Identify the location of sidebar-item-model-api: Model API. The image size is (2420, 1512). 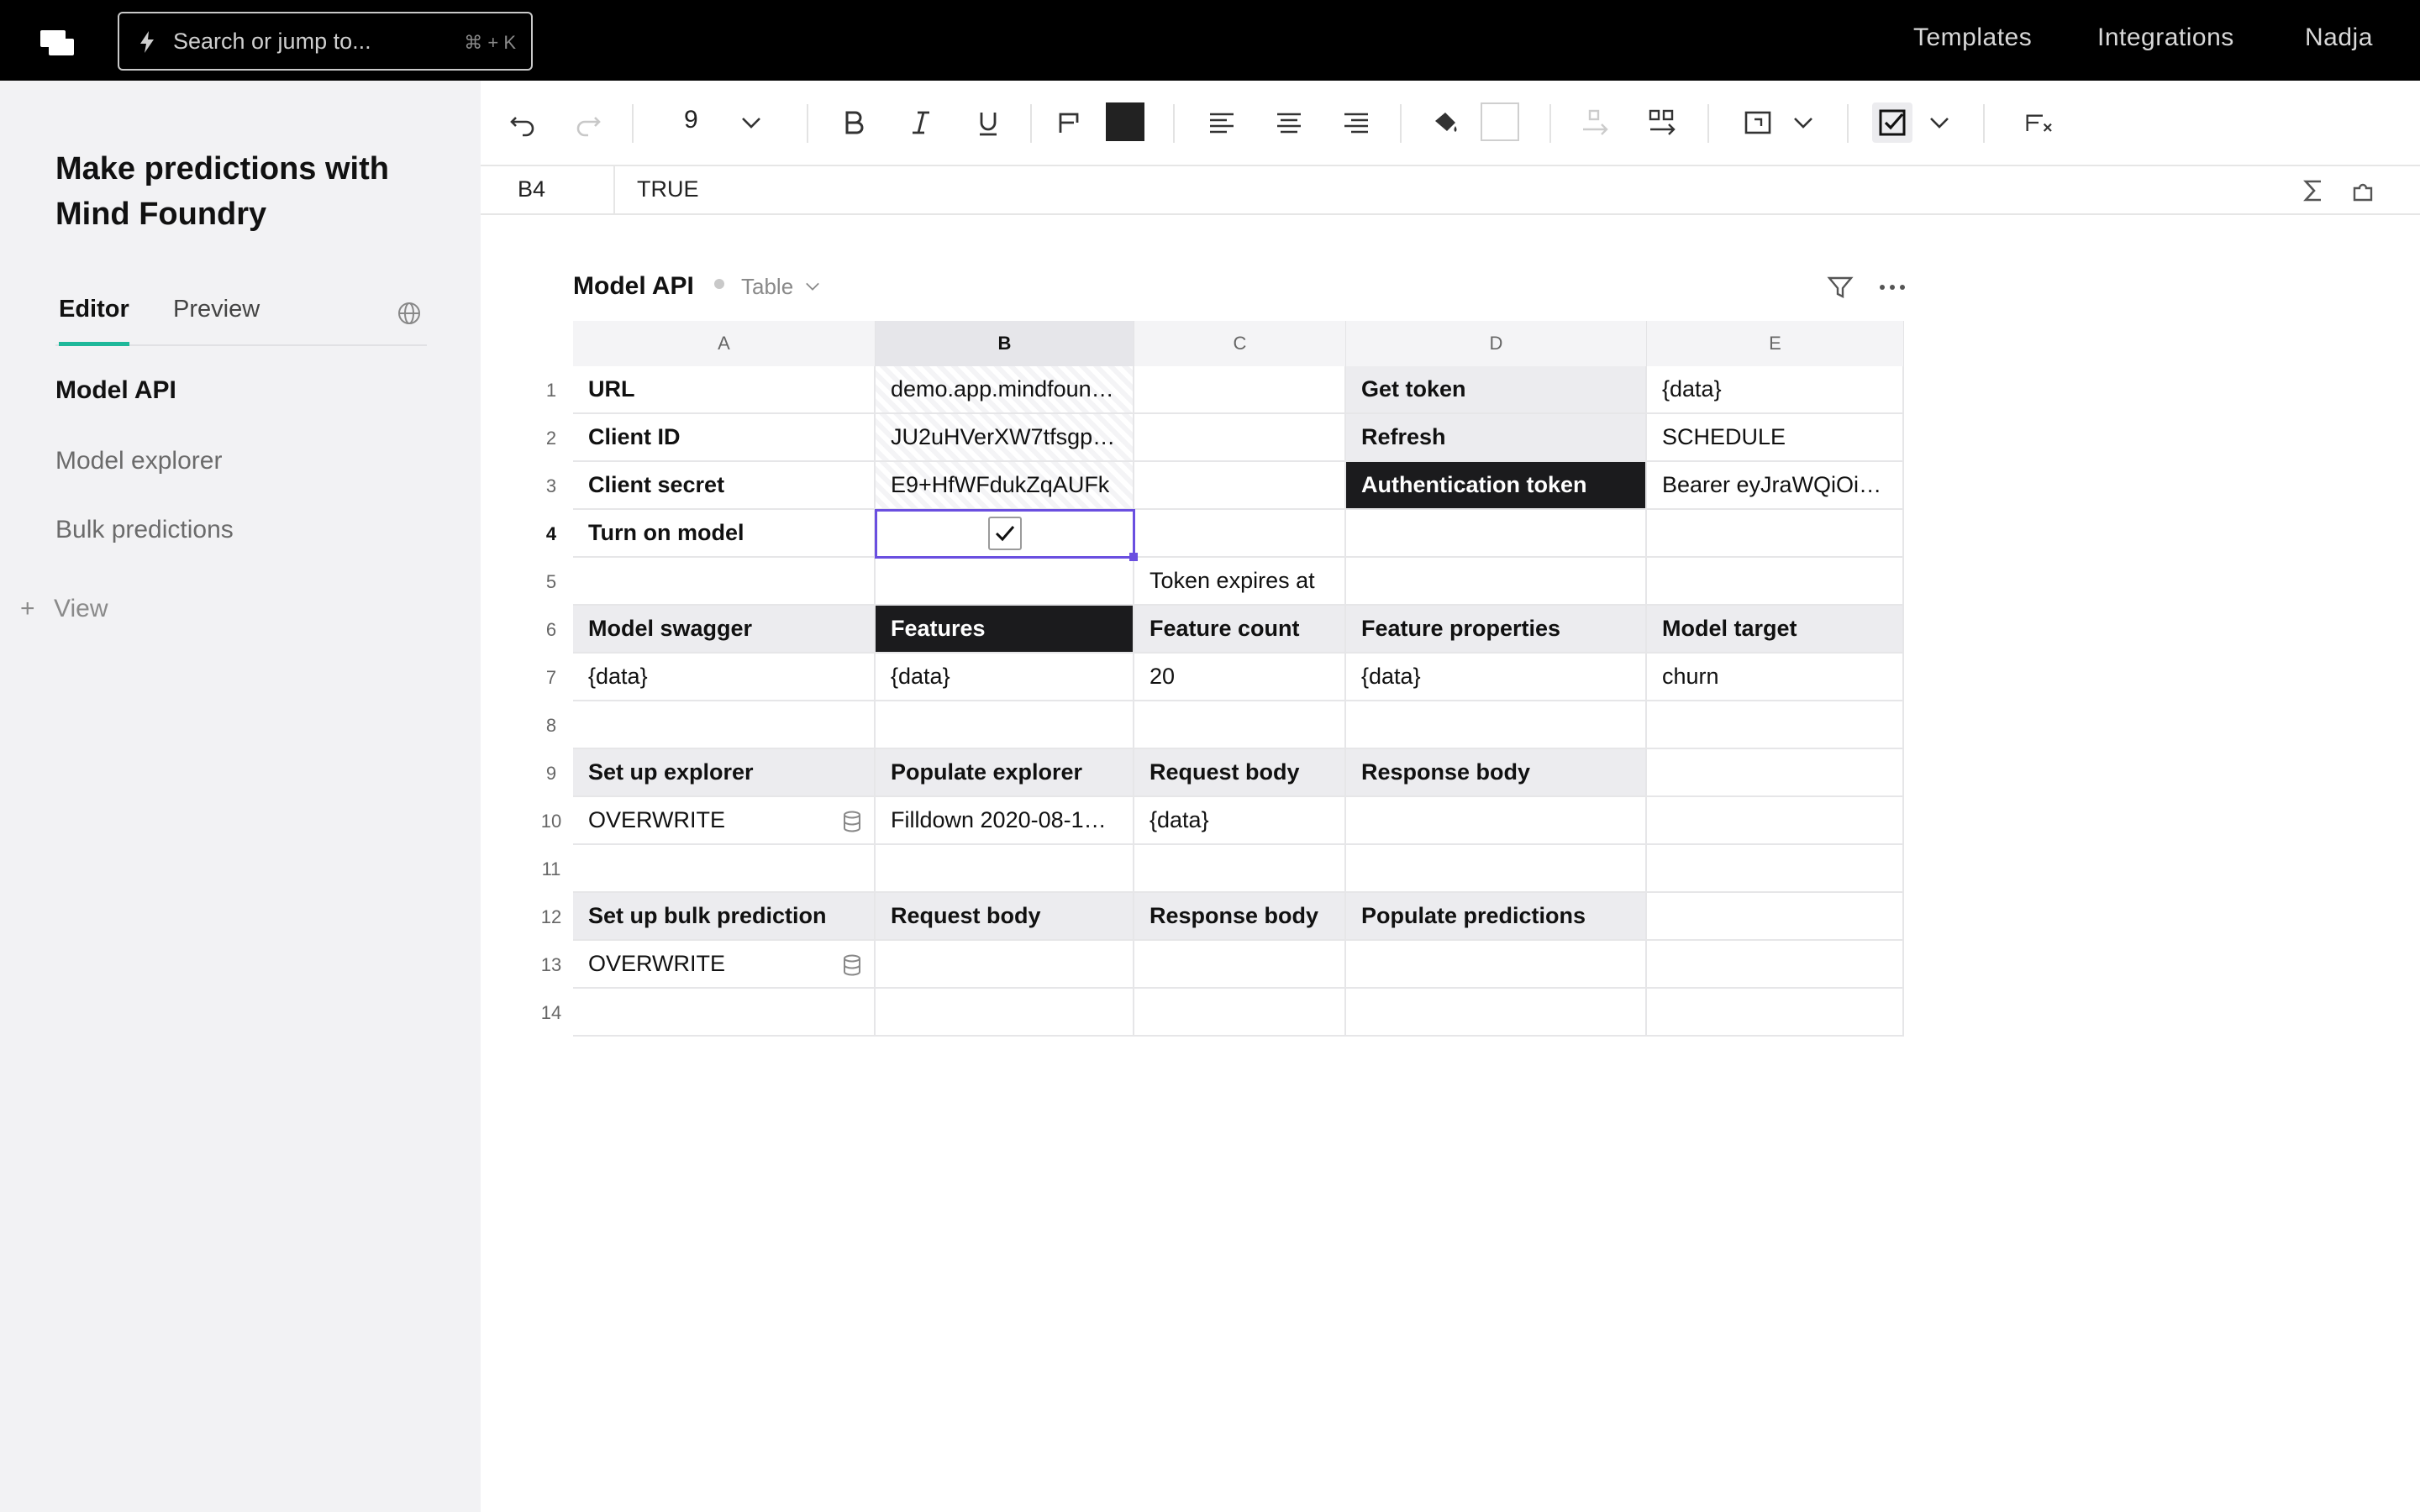
(116, 390).